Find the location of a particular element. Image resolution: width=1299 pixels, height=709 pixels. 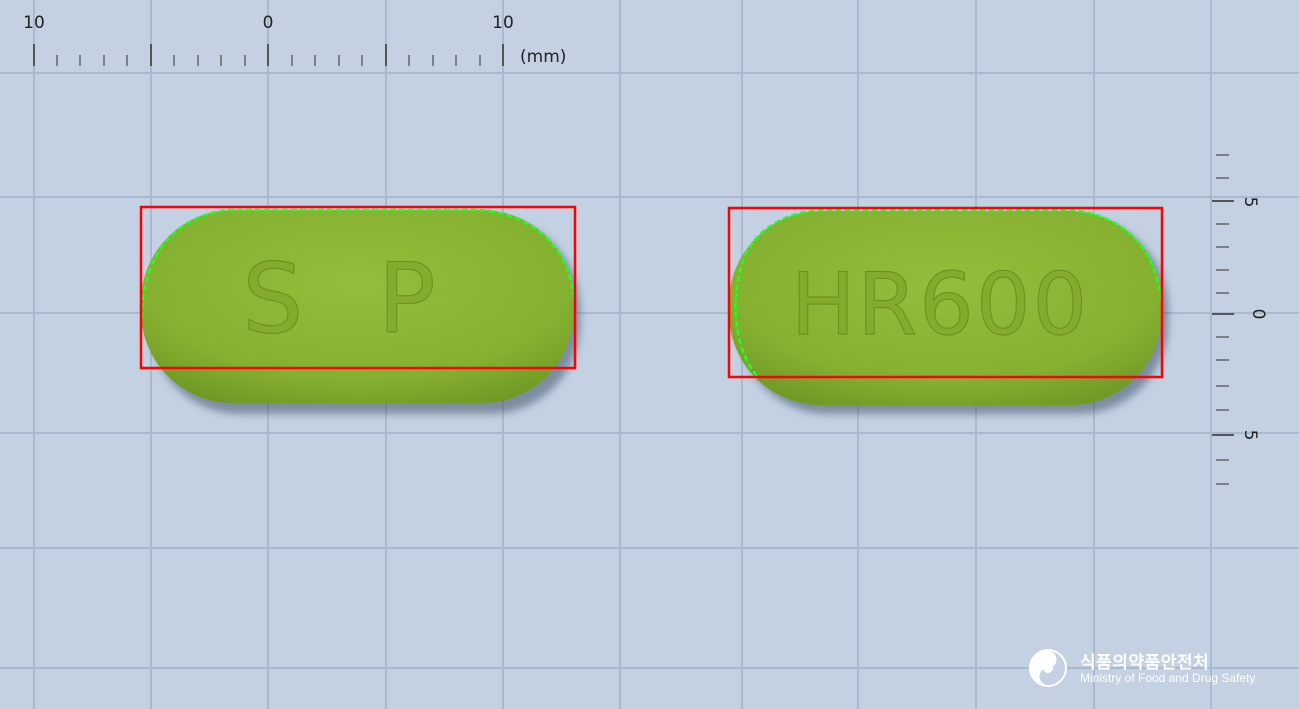

right-ruler-label-top: 5 is located at coordinates (1250, 202).